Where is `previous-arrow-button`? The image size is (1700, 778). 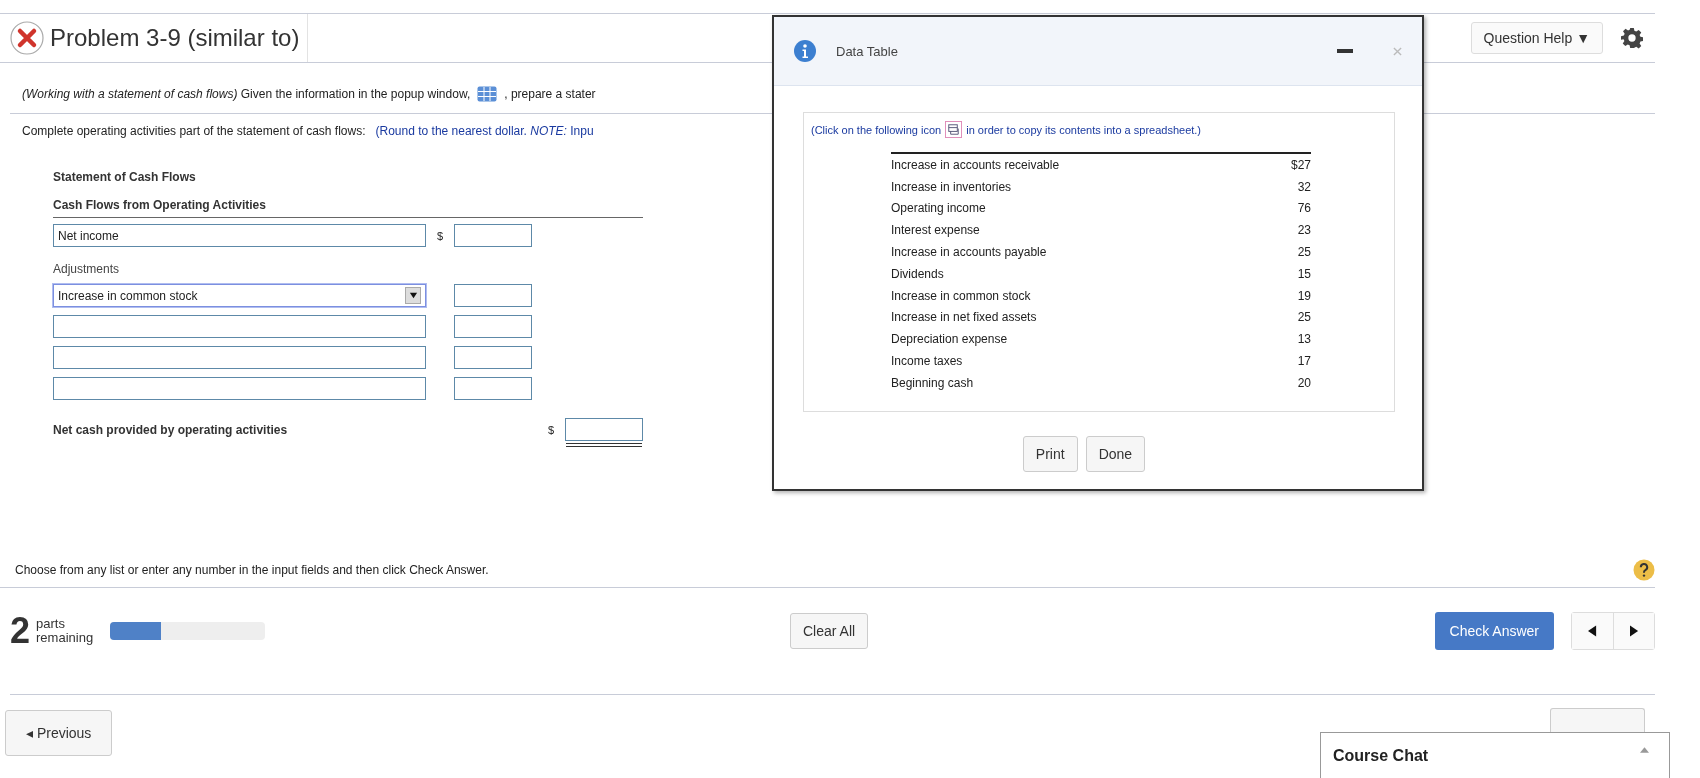
previous-arrow-button is located at coordinates (1592, 631).